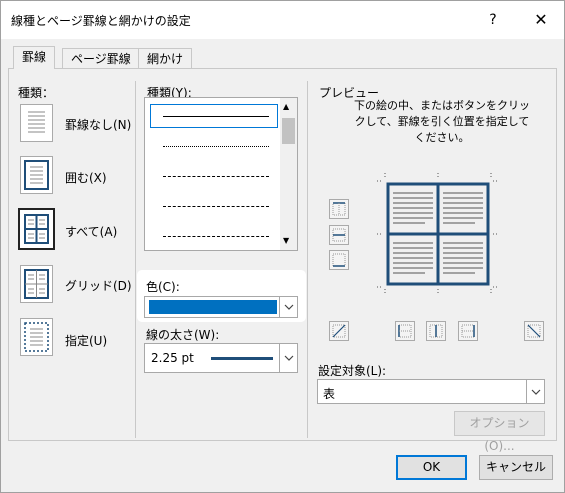 The image size is (565, 493). Describe the element at coordinates (216, 146) in the screenshot. I see `line-style-dotted` at that location.